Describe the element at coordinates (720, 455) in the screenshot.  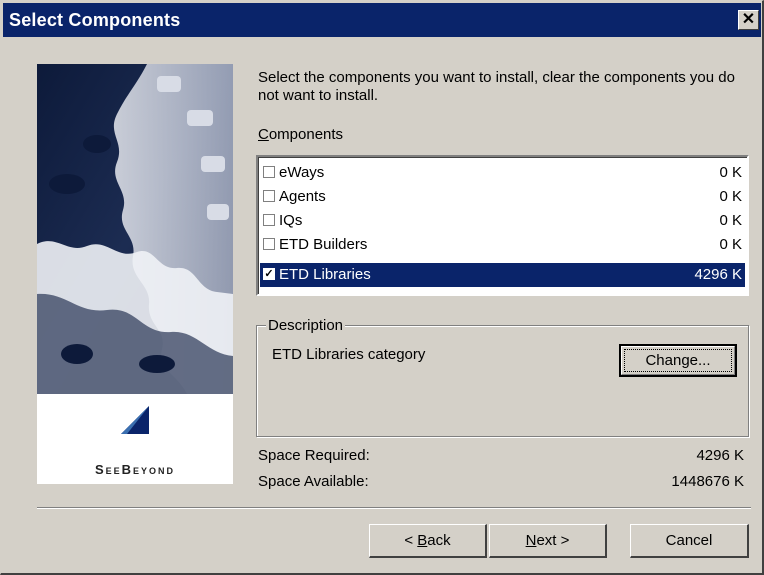
I see `space-required-value: 4296 K` at that location.